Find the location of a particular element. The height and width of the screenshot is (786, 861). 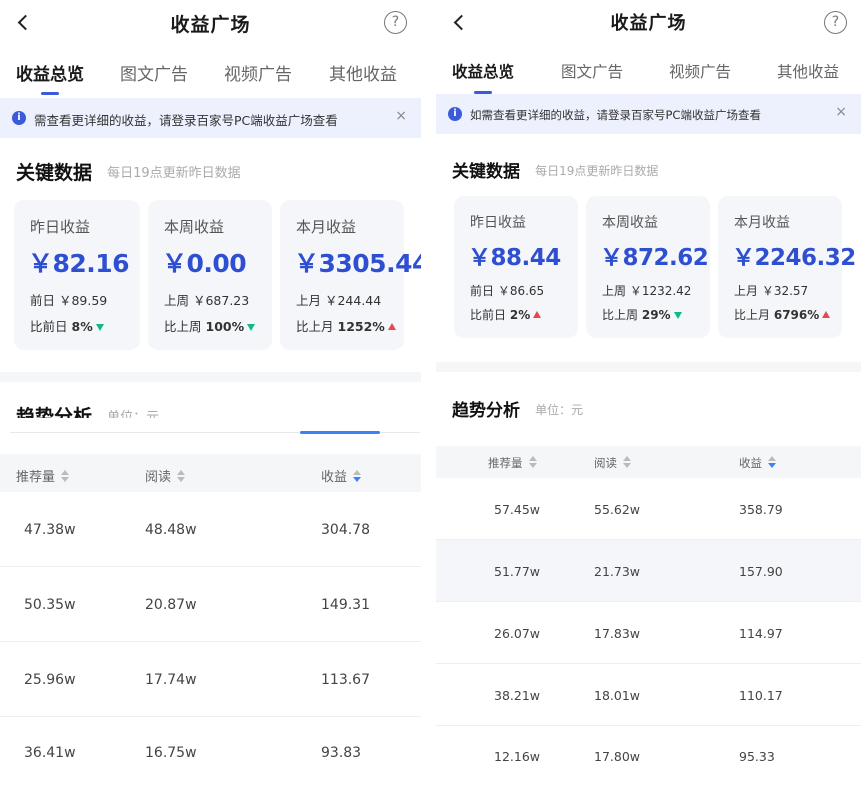

table-row: 12.16w 17.80w 95.33 is located at coordinates (648, 756).